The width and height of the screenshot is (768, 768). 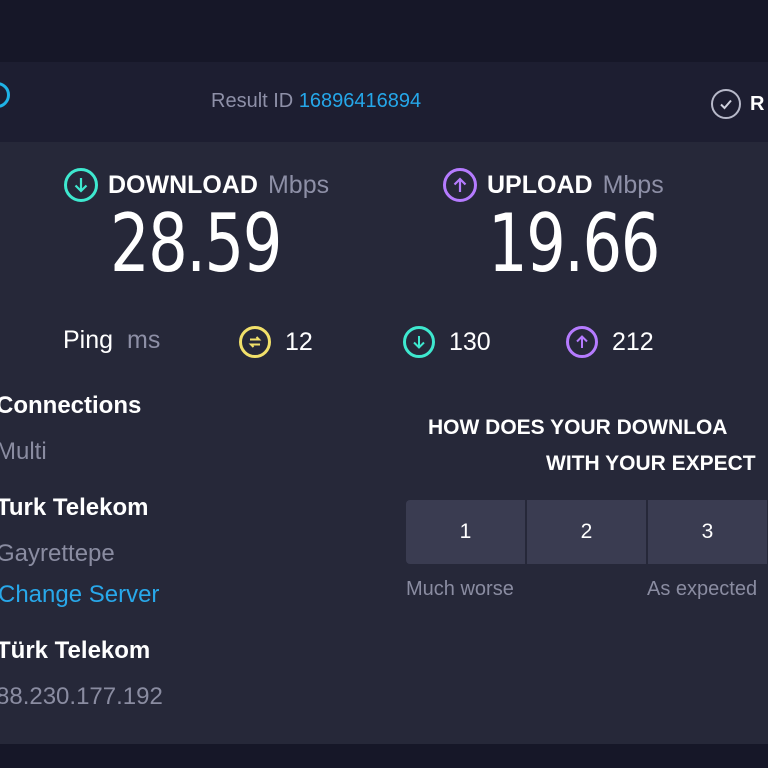 What do you see at coordinates (726, 104) in the screenshot?
I see `check-circle-icon` at bounding box center [726, 104].